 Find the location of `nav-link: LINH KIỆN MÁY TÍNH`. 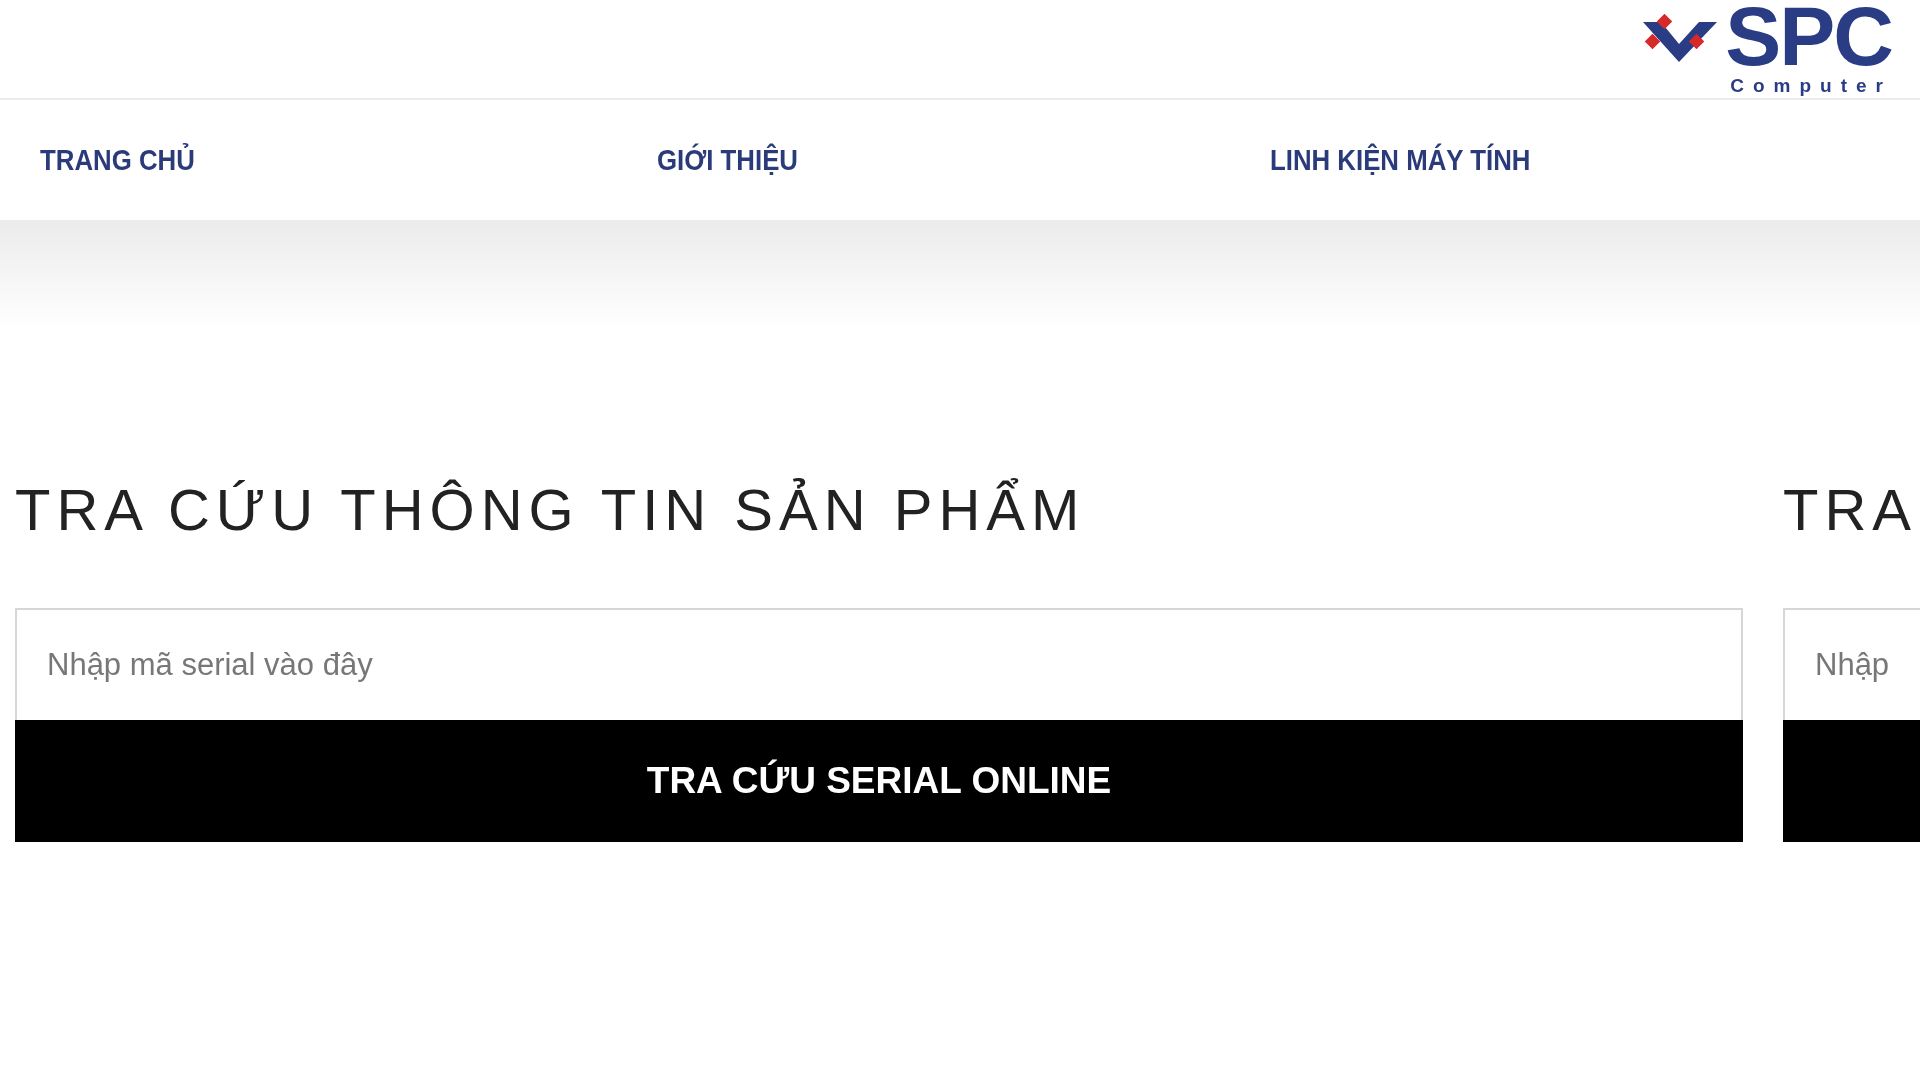

nav-link: LINH KIỆN MÁY TÍNH is located at coordinates (1400, 160).